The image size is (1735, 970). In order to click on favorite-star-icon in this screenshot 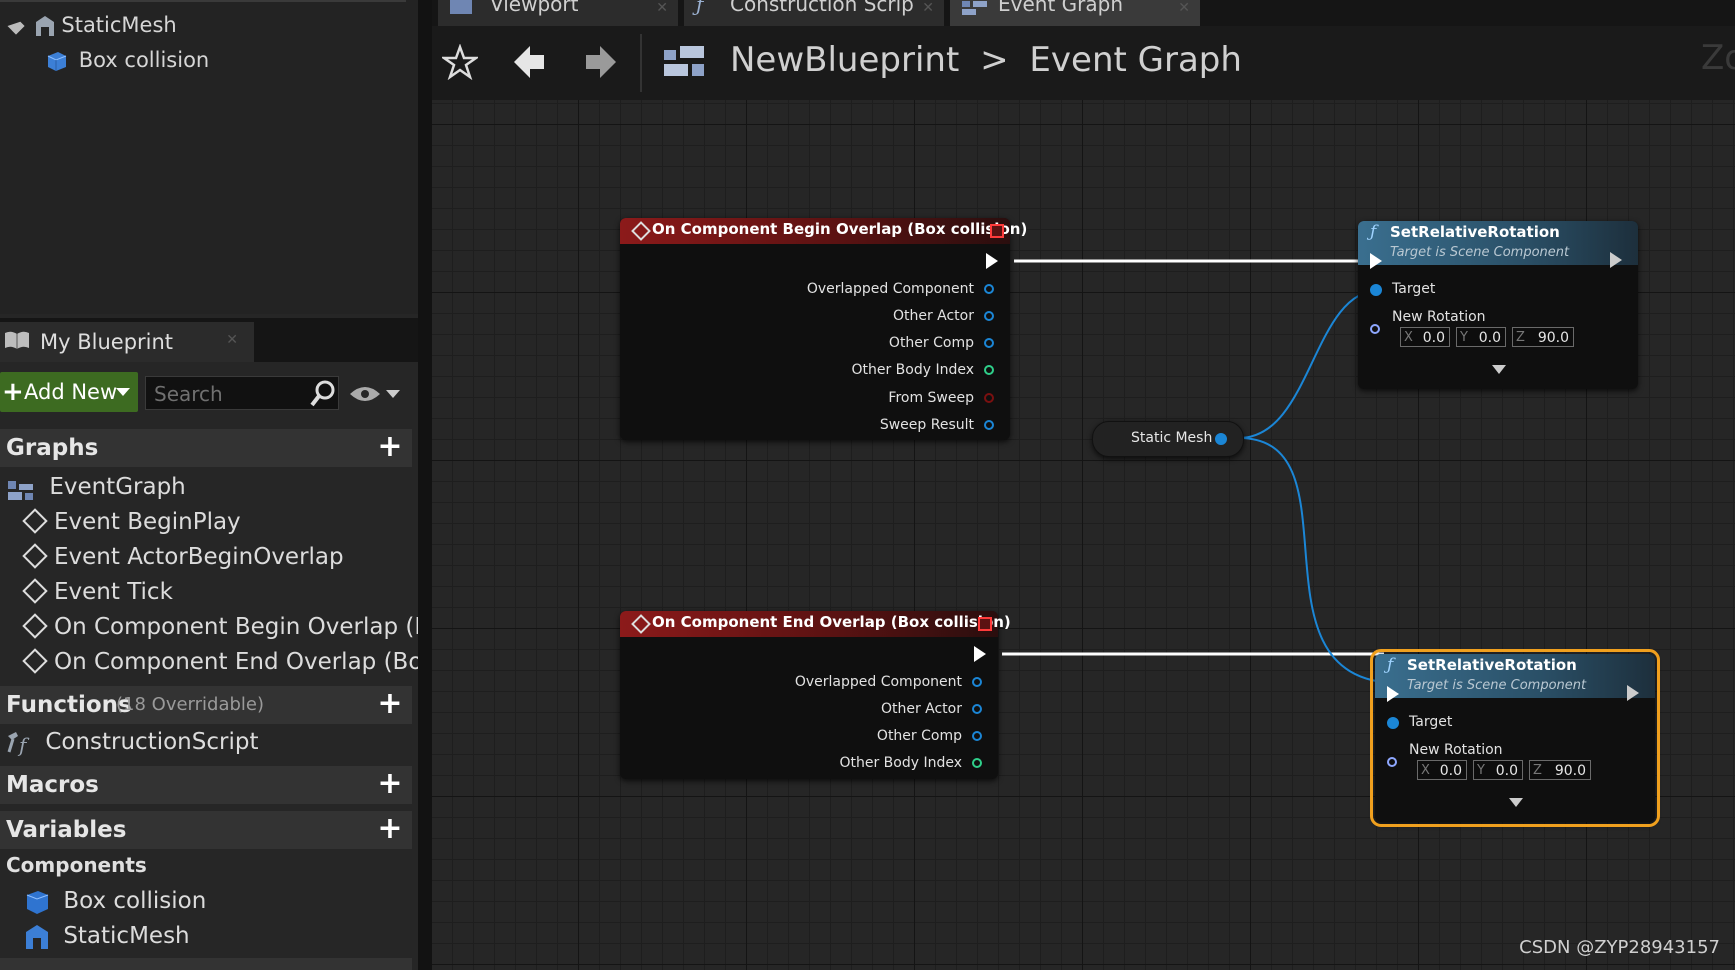, I will do `click(460, 62)`.